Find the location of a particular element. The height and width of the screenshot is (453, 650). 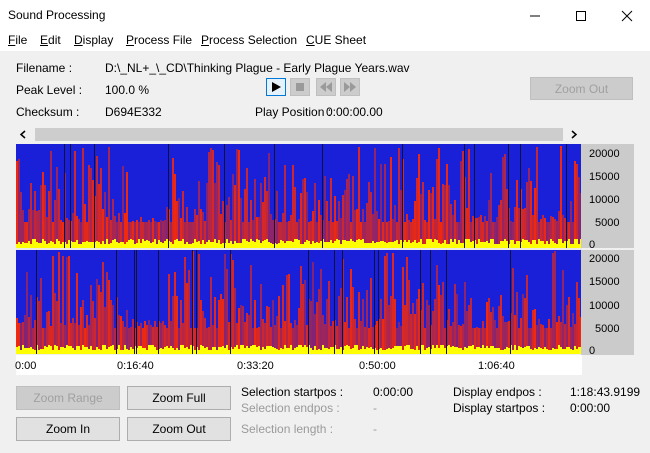

chevron-left-icon is located at coordinates (23, 136).